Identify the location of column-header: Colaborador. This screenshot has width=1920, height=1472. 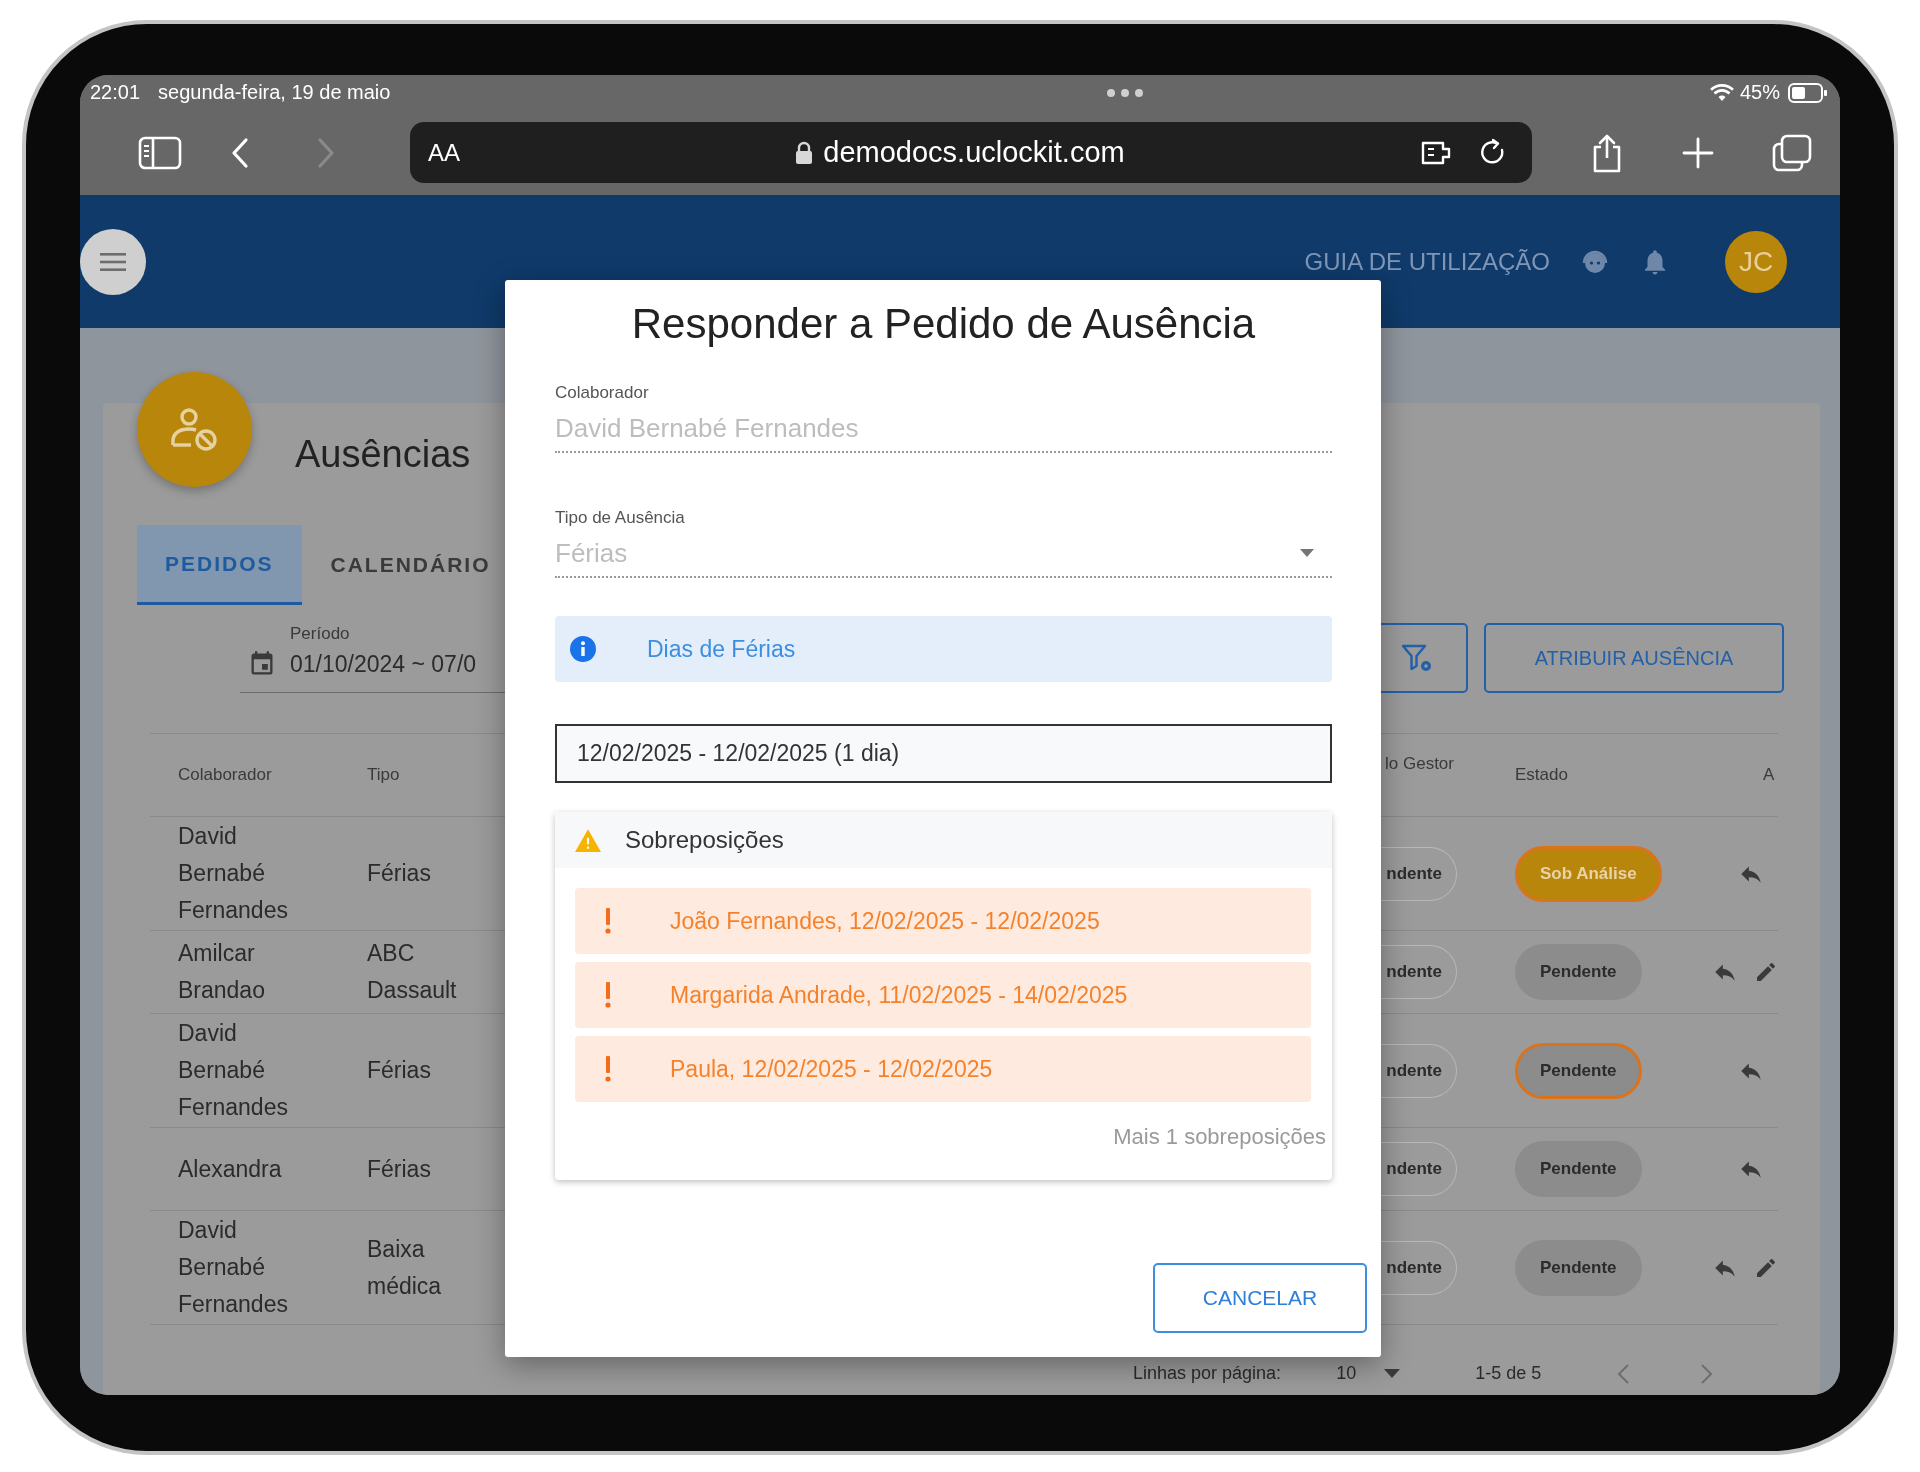
(225, 775).